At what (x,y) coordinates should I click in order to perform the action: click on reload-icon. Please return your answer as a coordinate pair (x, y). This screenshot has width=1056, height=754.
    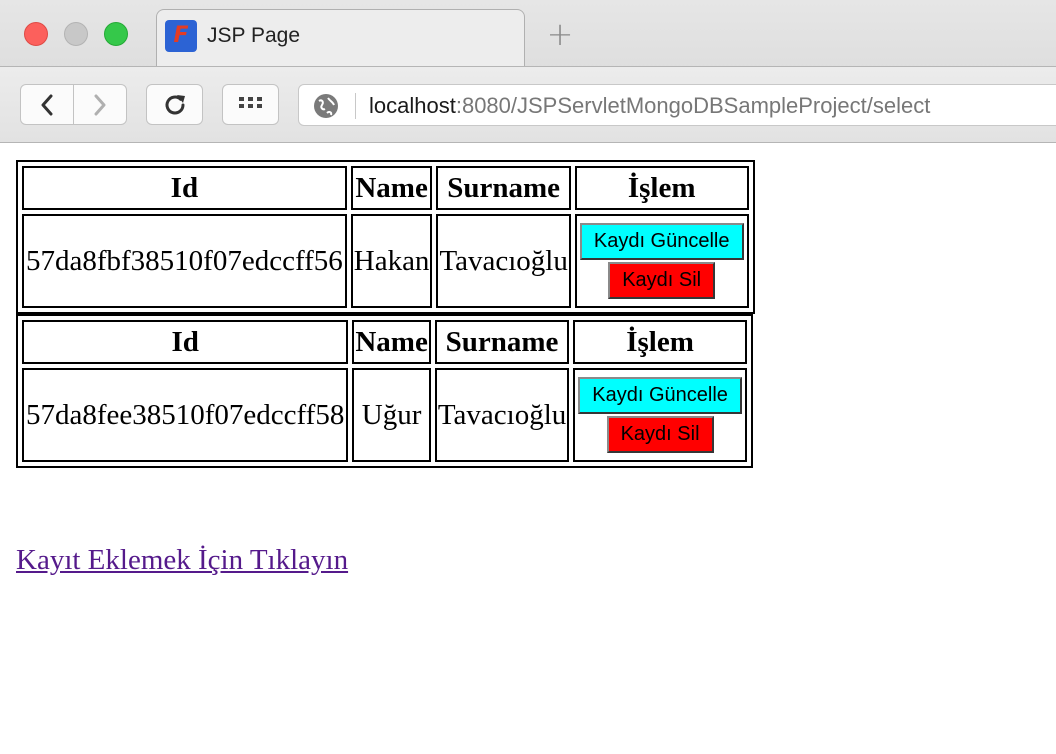
    Looking at the image, I should click on (175, 104).